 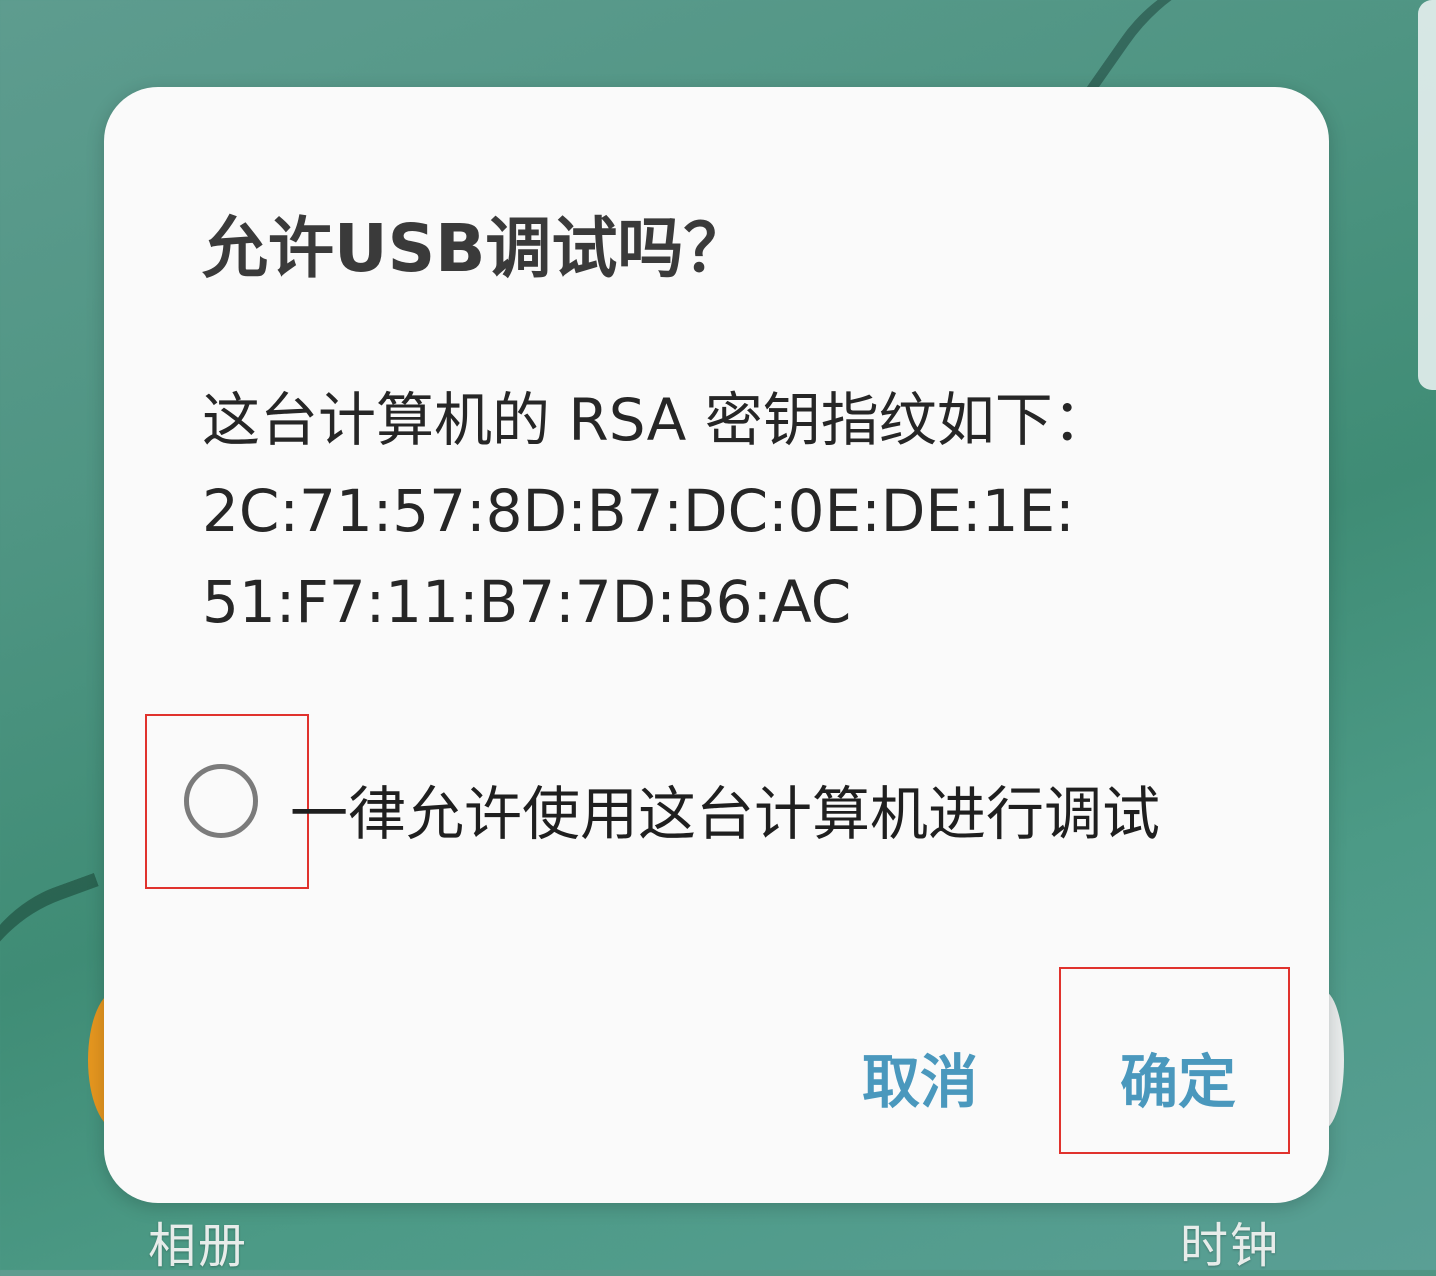 I want to click on message-text: 这台计算机的 RSA 密钥指纹如下：, so click(x=656, y=420).